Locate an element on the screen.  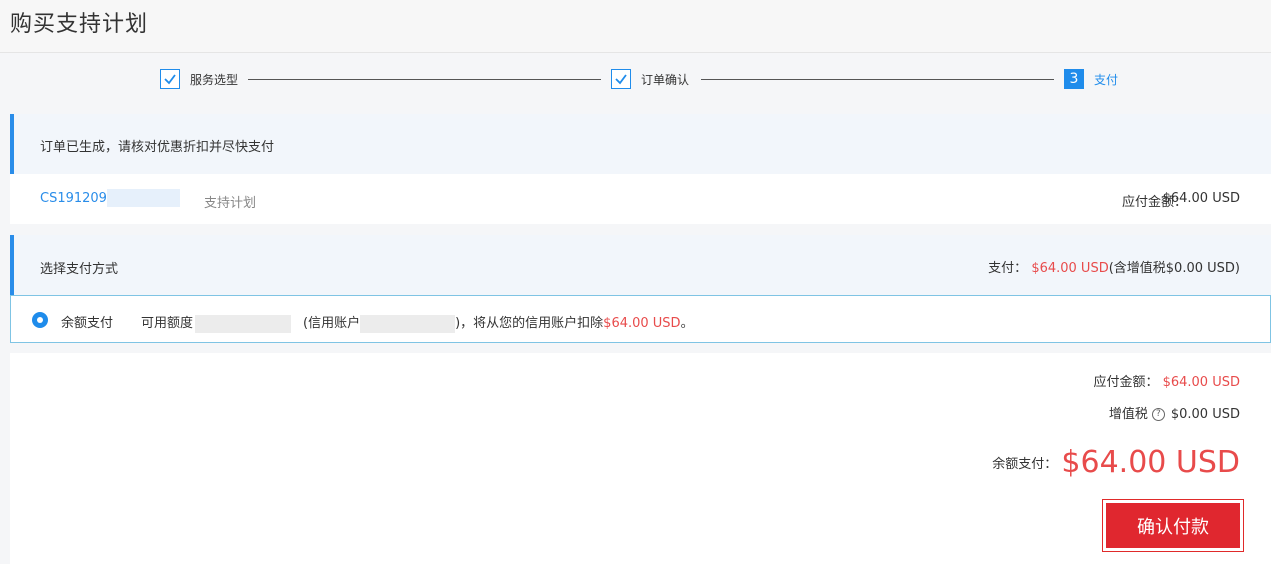
confirm-button-focus-ring: 确认付款 is located at coordinates (1173, 525).